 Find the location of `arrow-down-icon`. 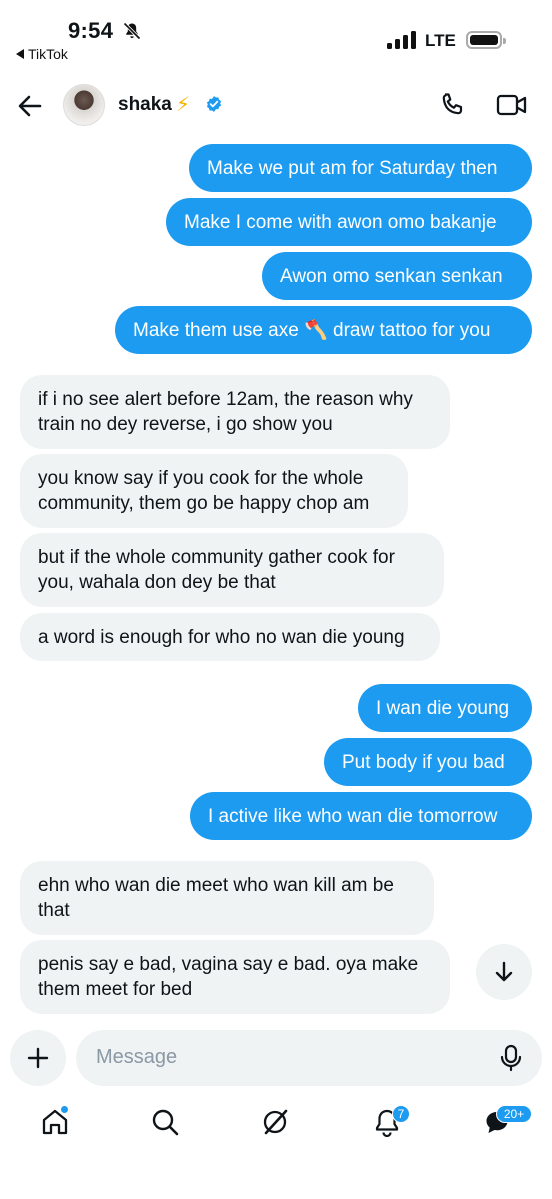

arrow-down-icon is located at coordinates (504, 971).